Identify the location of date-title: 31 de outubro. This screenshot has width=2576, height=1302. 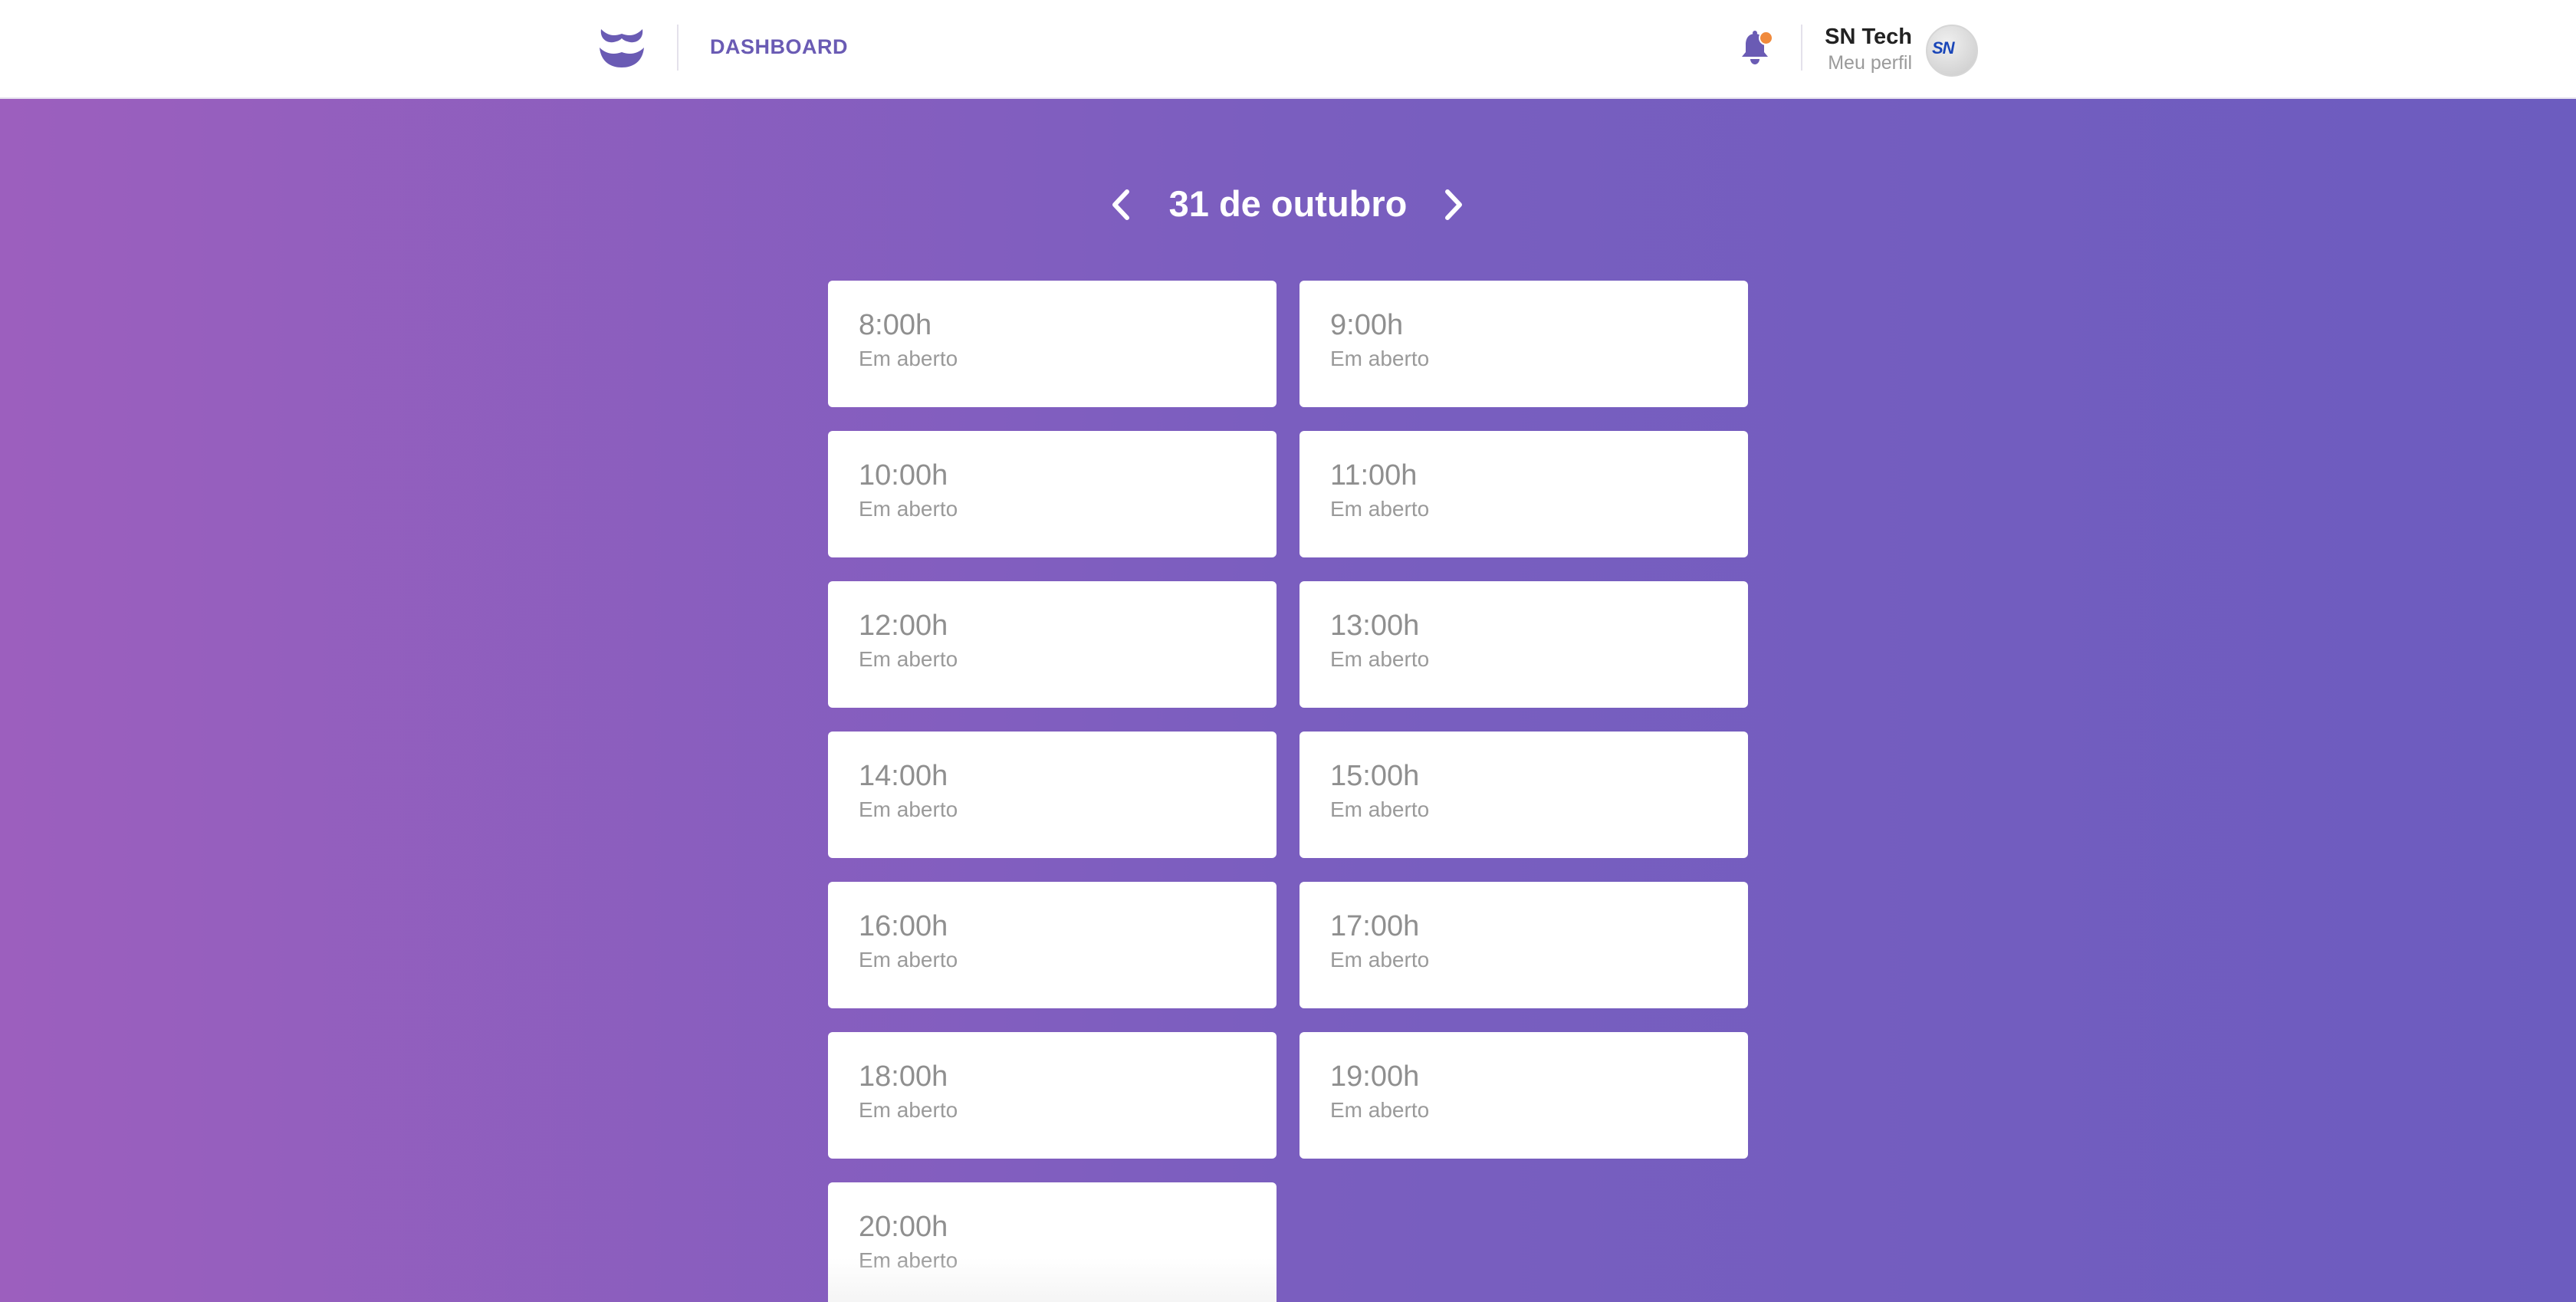
(1288, 204).